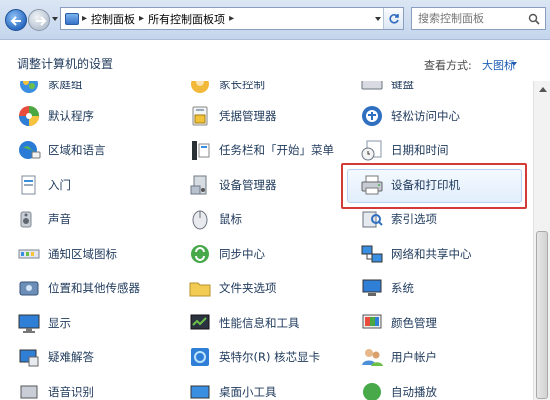 Image resolution: width=550 pixels, height=400 pixels. What do you see at coordinates (230, 219) in the screenshot?
I see `item-label: 鼠标` at bounding box center [230, 219].